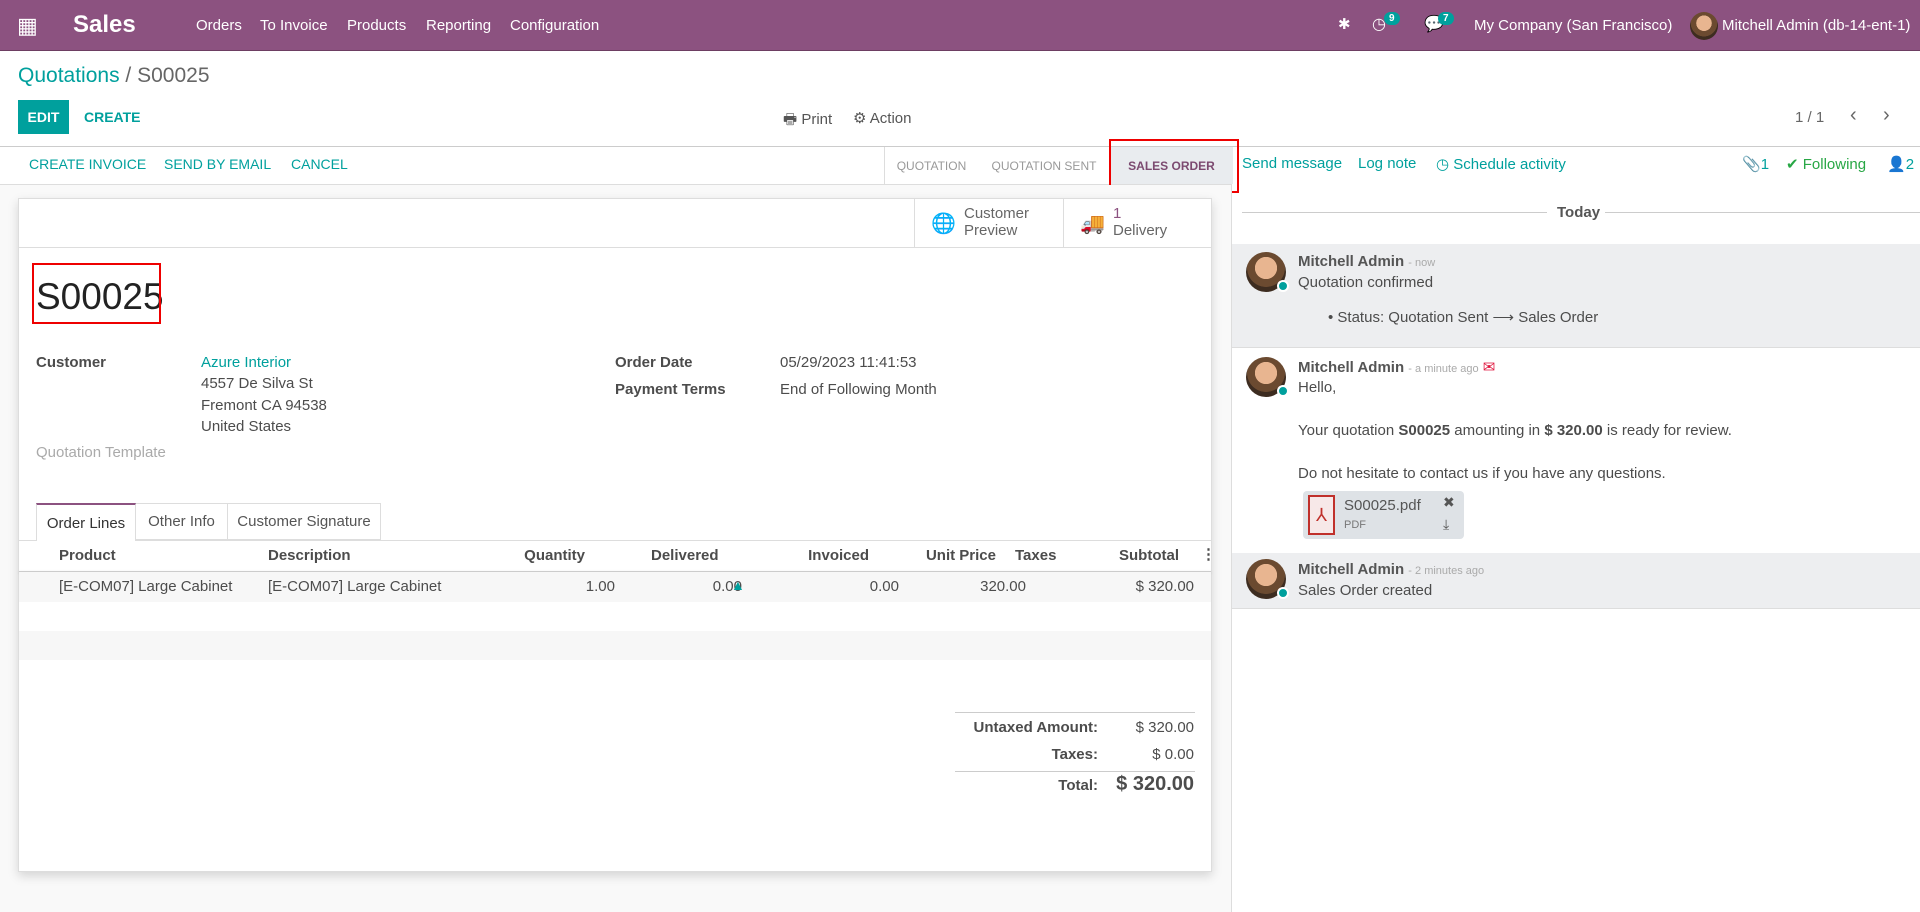 The width and height of the screenshot is (1920, 912). Describe the element at coordinates (1816, 25) in the screenshot. I see `user-menu: Mitchell Admin (db-14-ent-1)` at that location.